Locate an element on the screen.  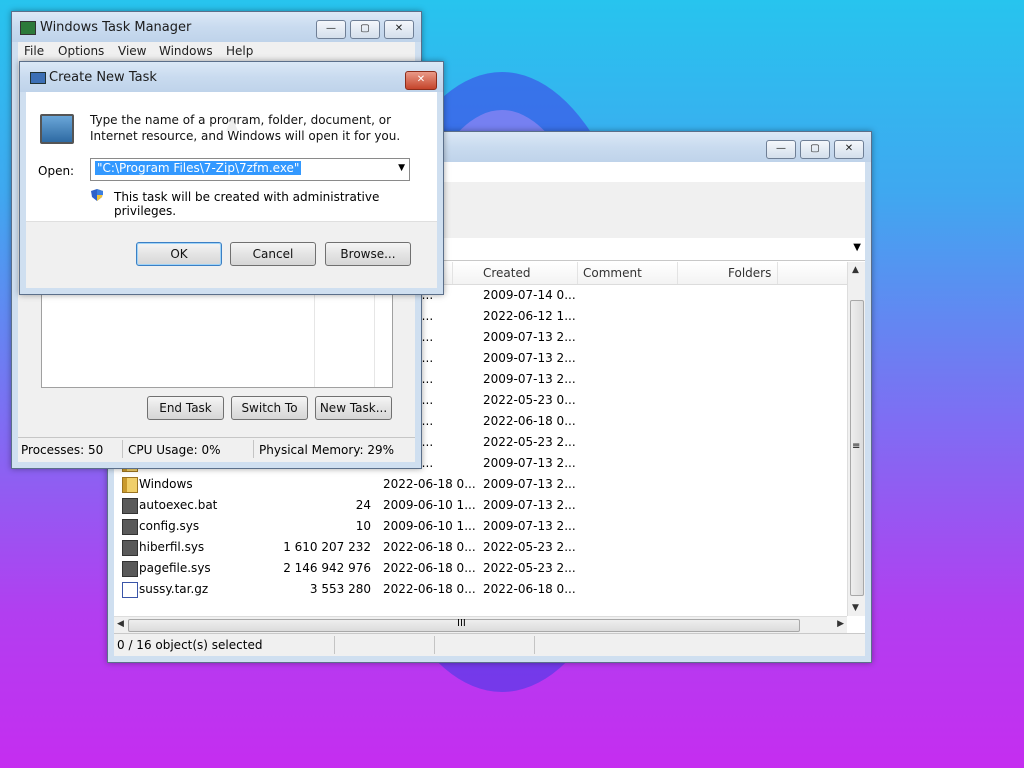
column-comment: Comment is located at coordinates (612, 273).